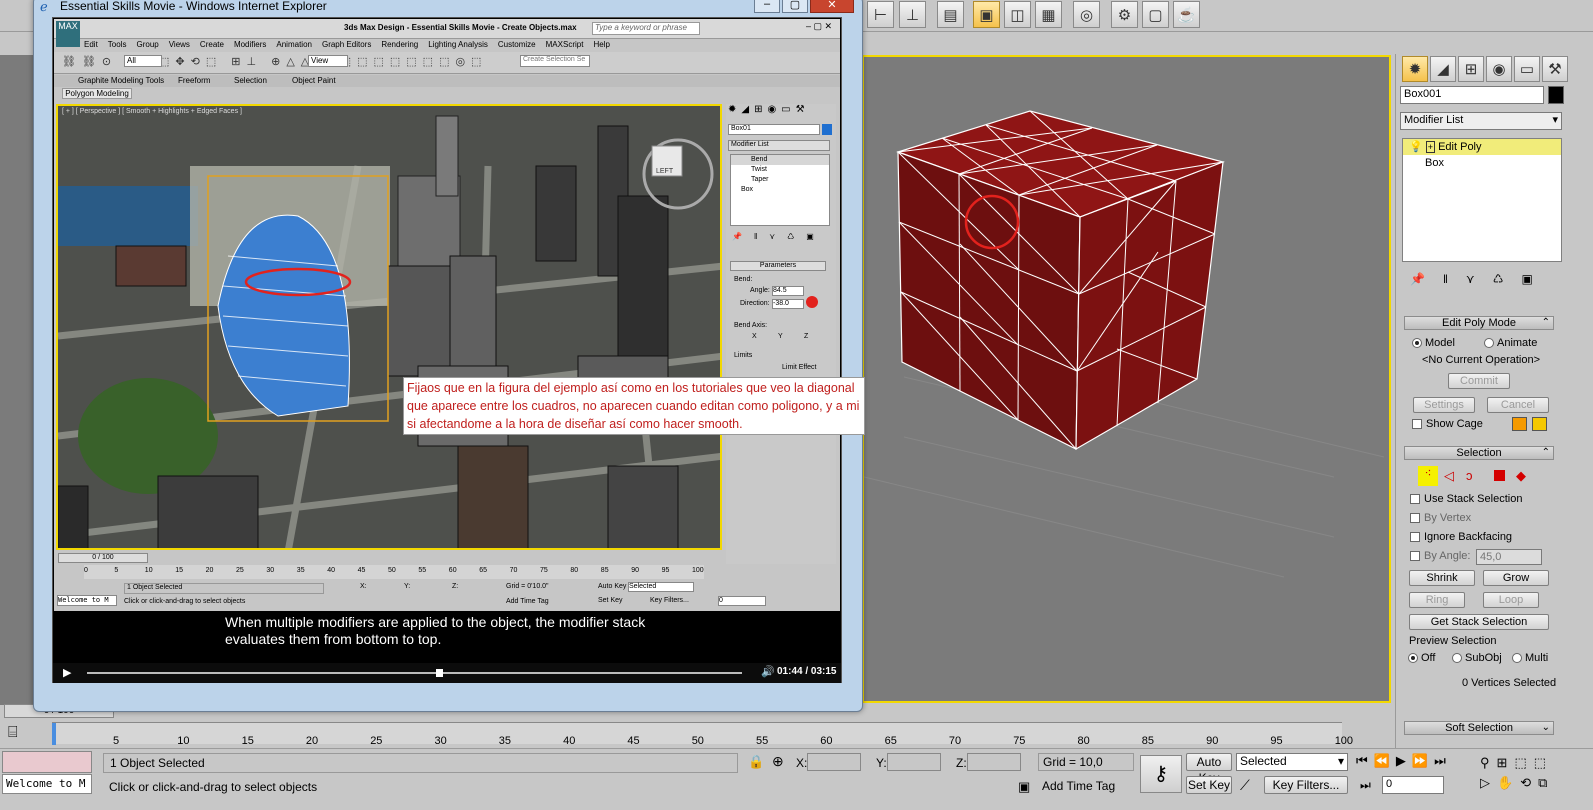  Describe the element at coordinates (832, 6) in the screenshot. I see `ie-close-button: ✕` at that location.